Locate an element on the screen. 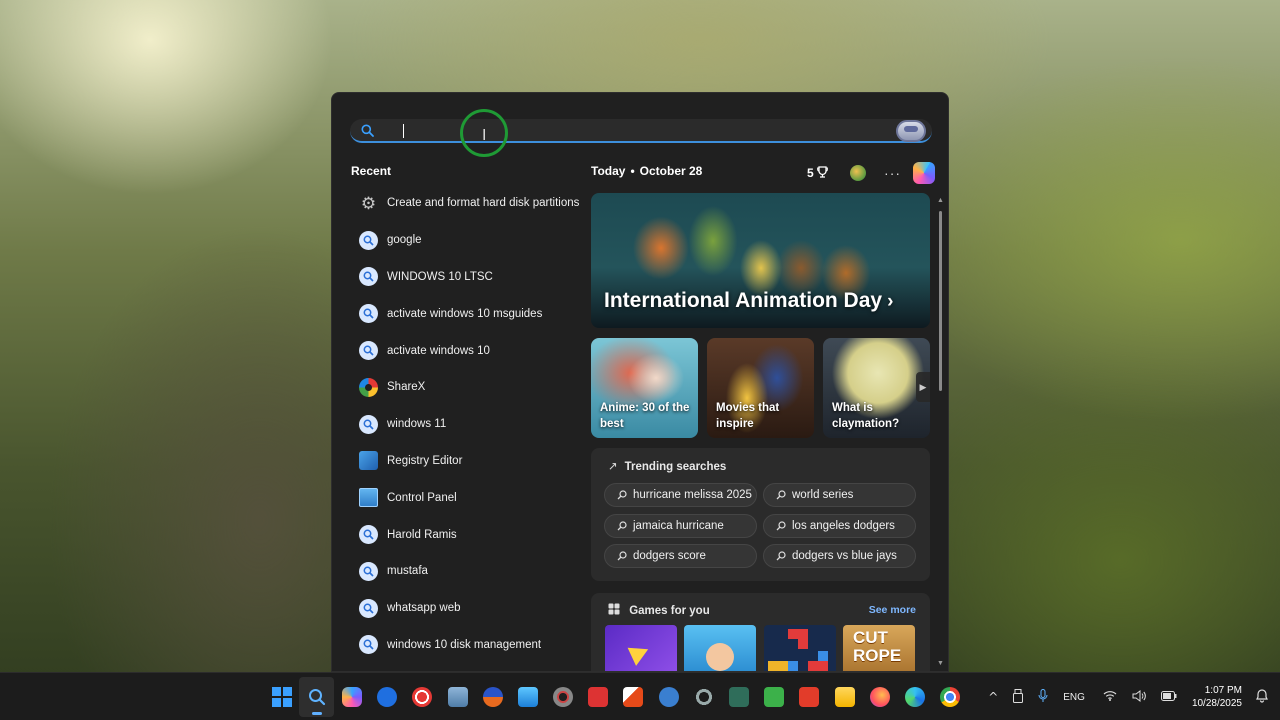 The height and width of the screenshot is (720, 1280). recent-item-label: windows 10 disk management is located at coordinates (464, 644).